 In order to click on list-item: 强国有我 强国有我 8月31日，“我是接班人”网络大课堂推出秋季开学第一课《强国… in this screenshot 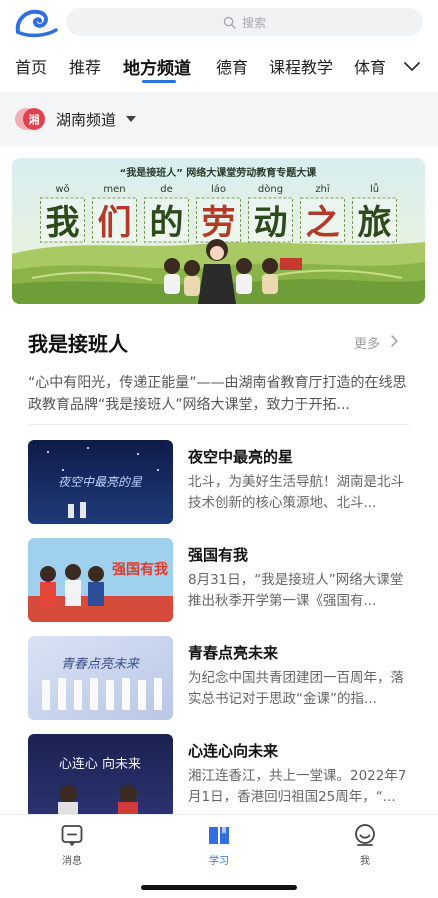, I will do `click(220, 581)`.